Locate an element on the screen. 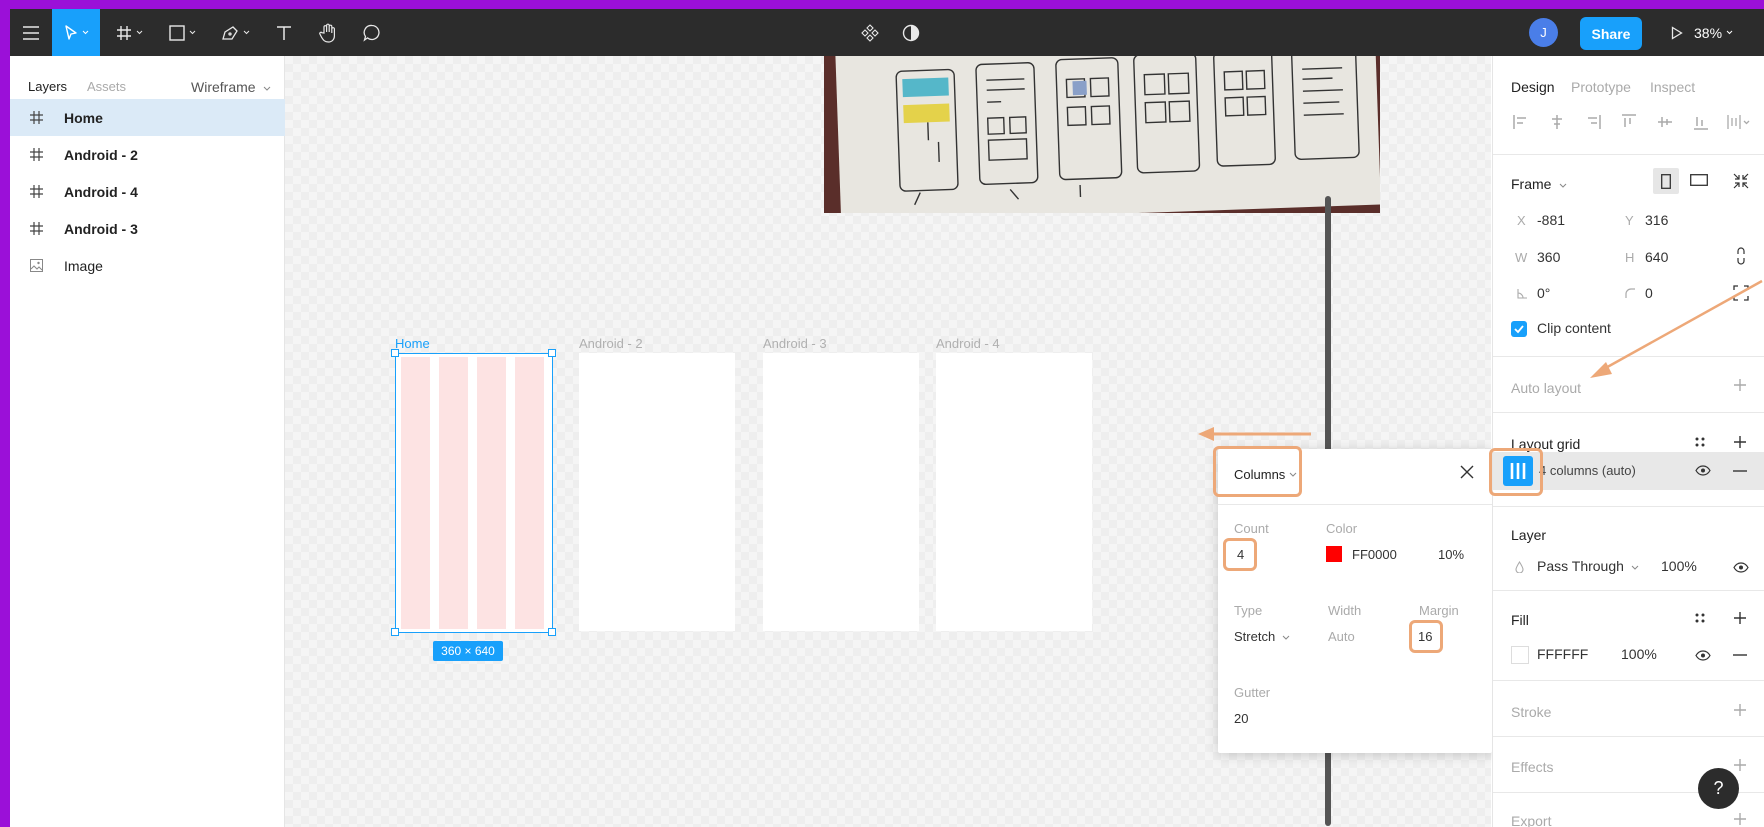 The image size is (1764, 827). distribute-icon is located at coordinates (1739, 122).